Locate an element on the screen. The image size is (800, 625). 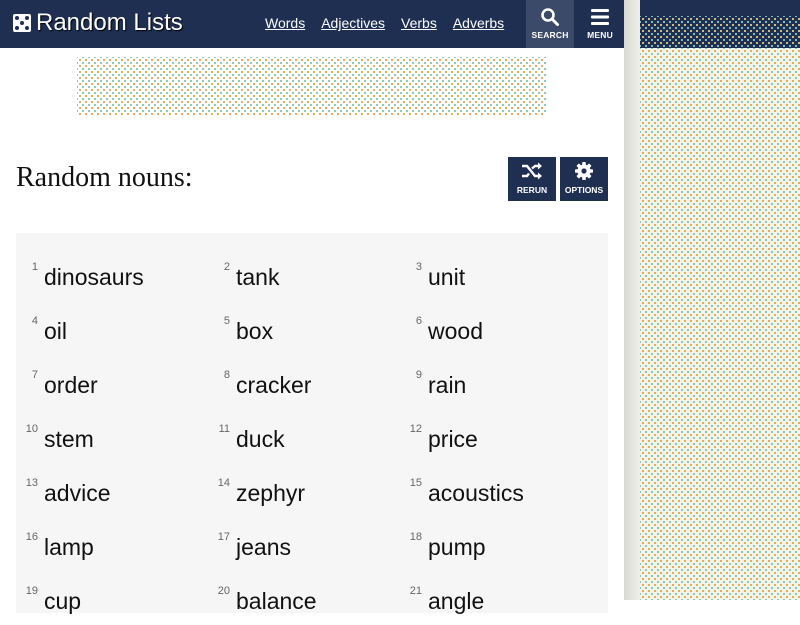
gear-icon is located at coordinates (584, 171).